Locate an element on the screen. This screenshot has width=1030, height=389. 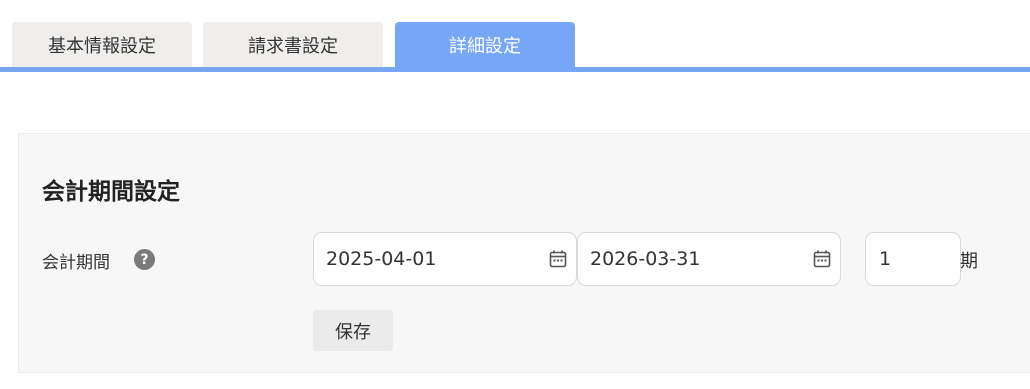
tab-detail-settings: 詳細設定 is located at coordinates (485, 44).